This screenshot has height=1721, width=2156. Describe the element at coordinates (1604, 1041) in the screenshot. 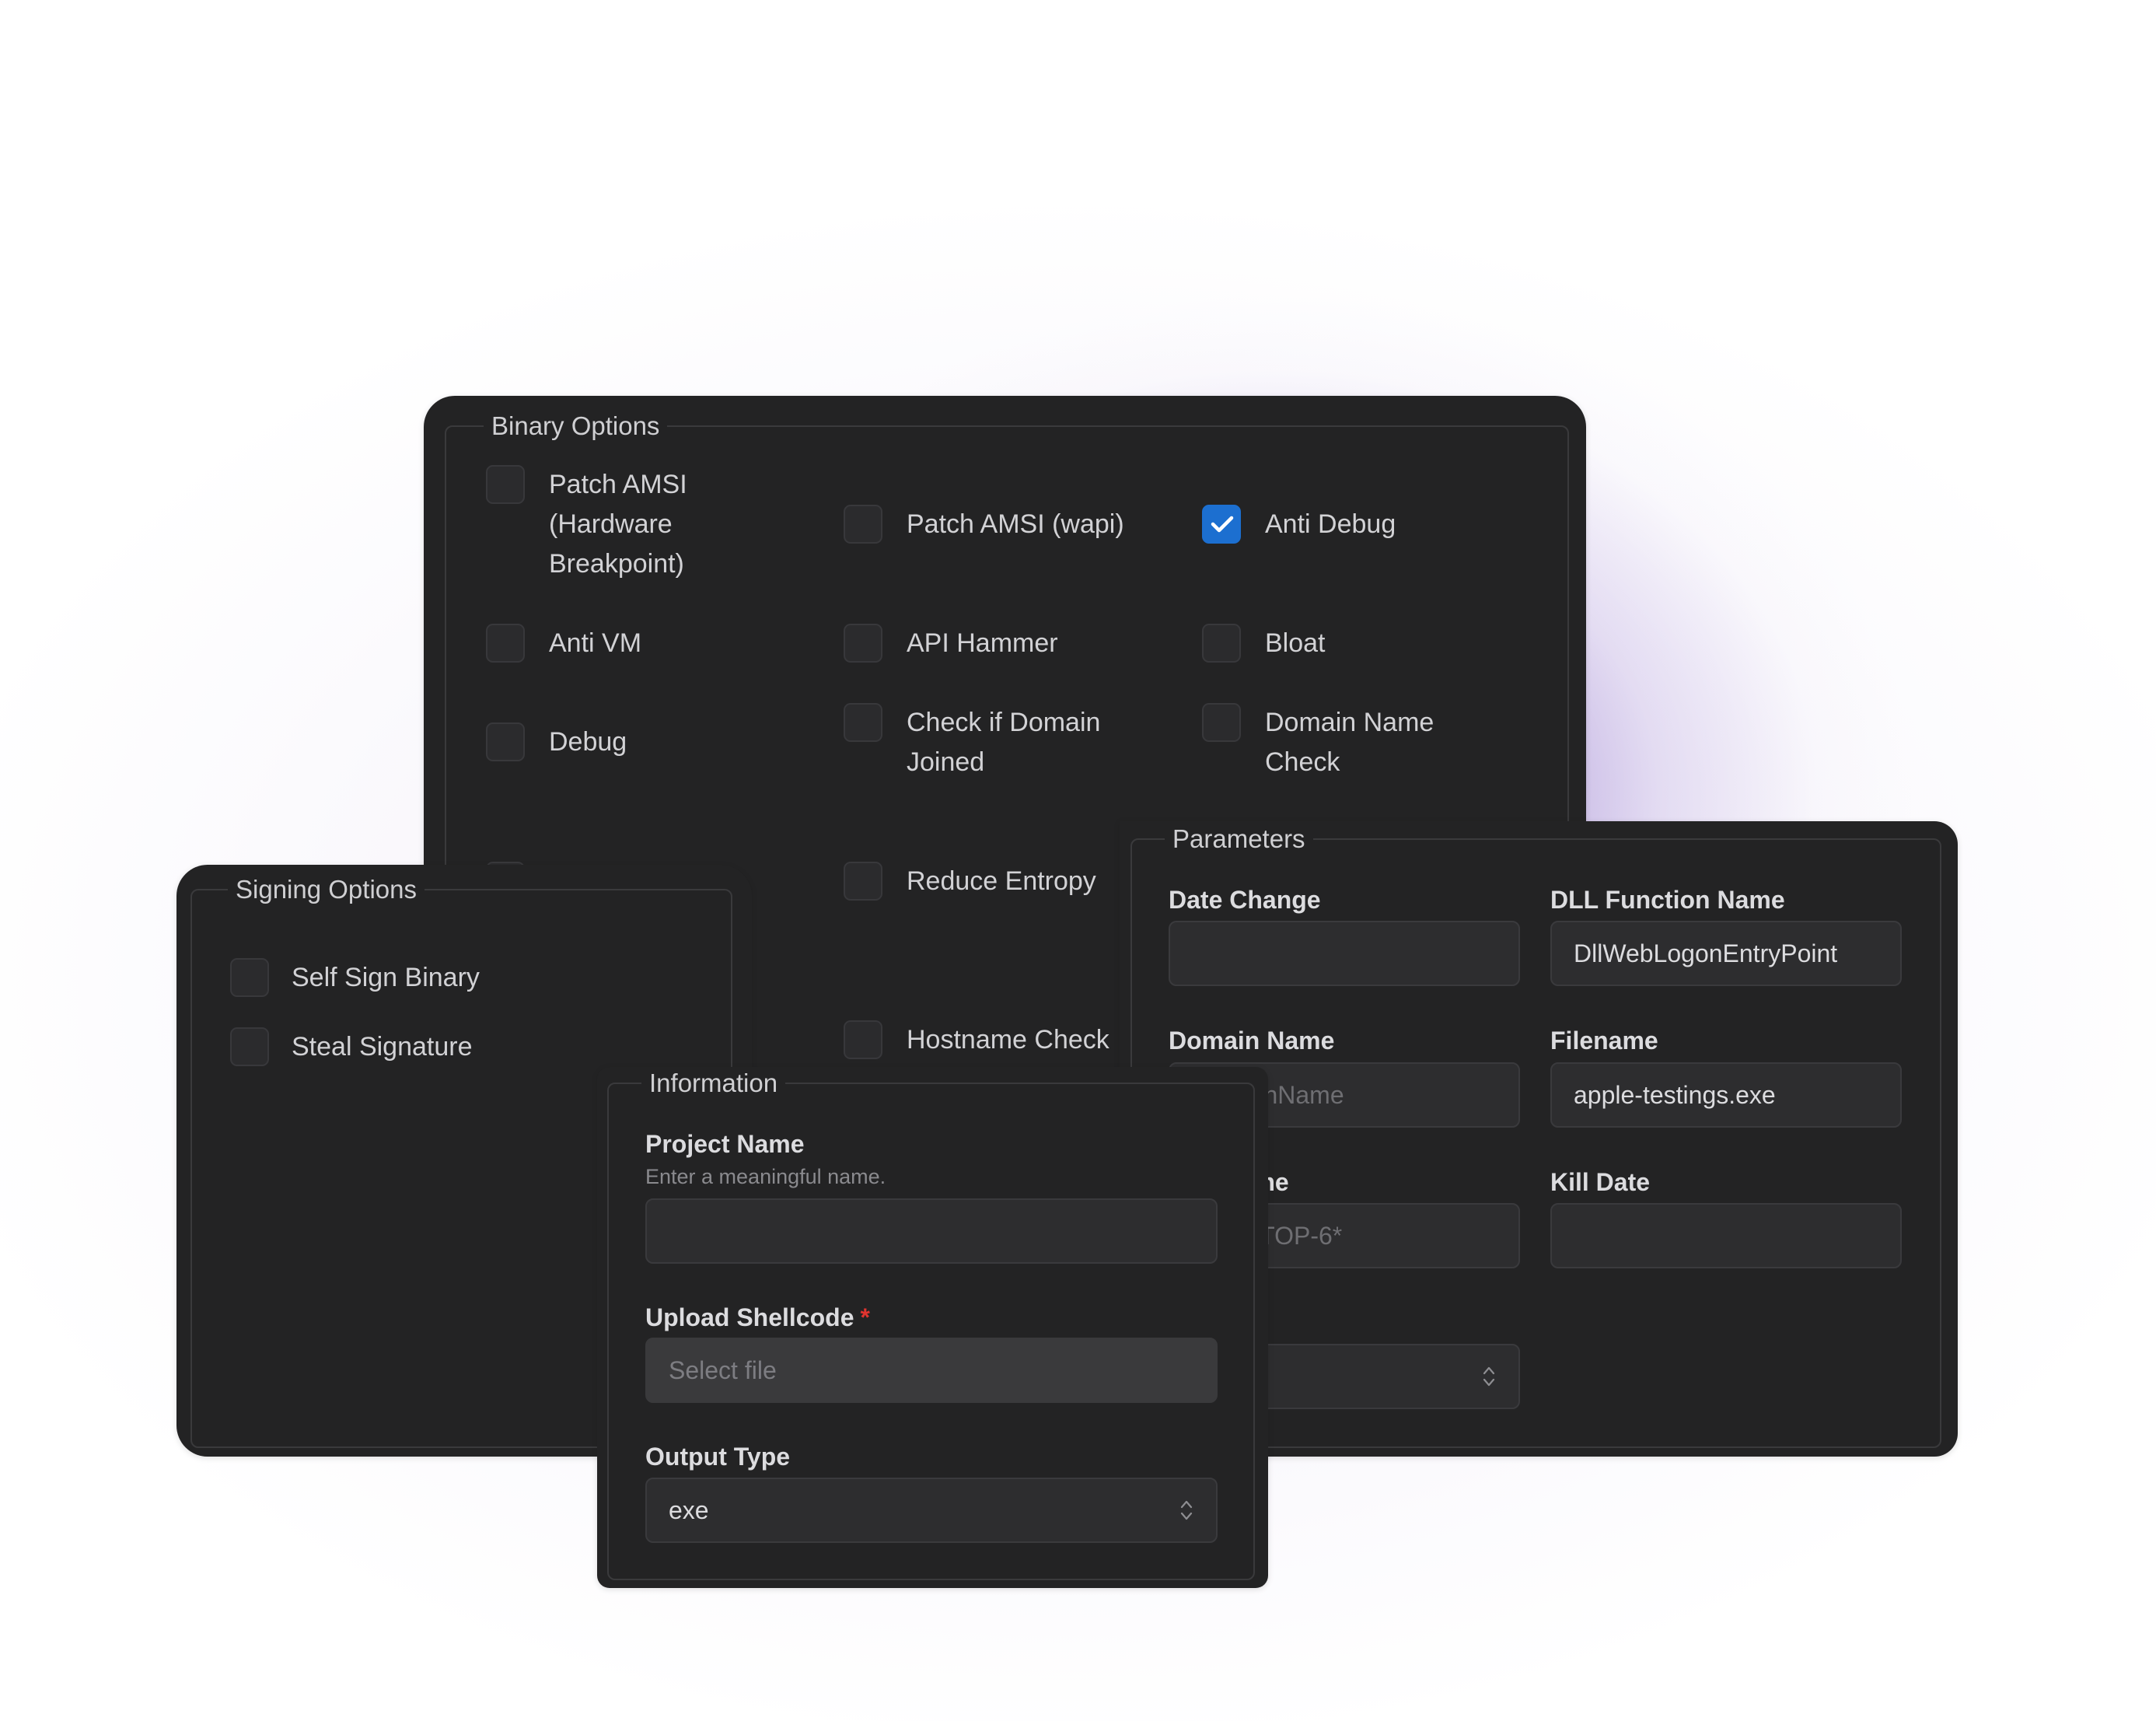

I see `filename-label: Filename` at that location.